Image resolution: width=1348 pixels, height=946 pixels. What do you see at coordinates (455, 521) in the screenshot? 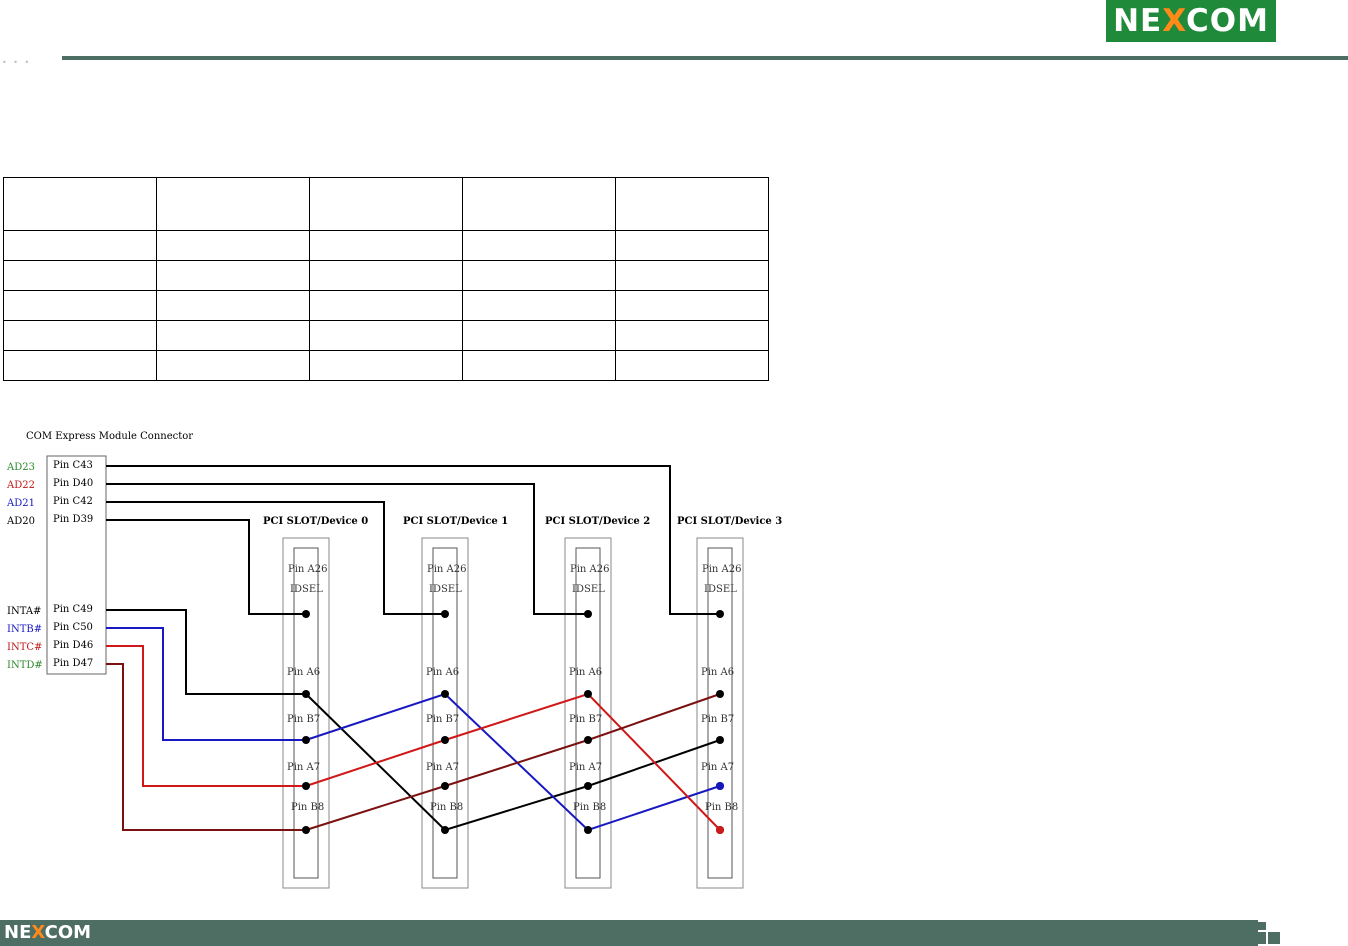
I see `pci-slot-title: PCI SLOT/Device 1` at bounding box center [455, 521].